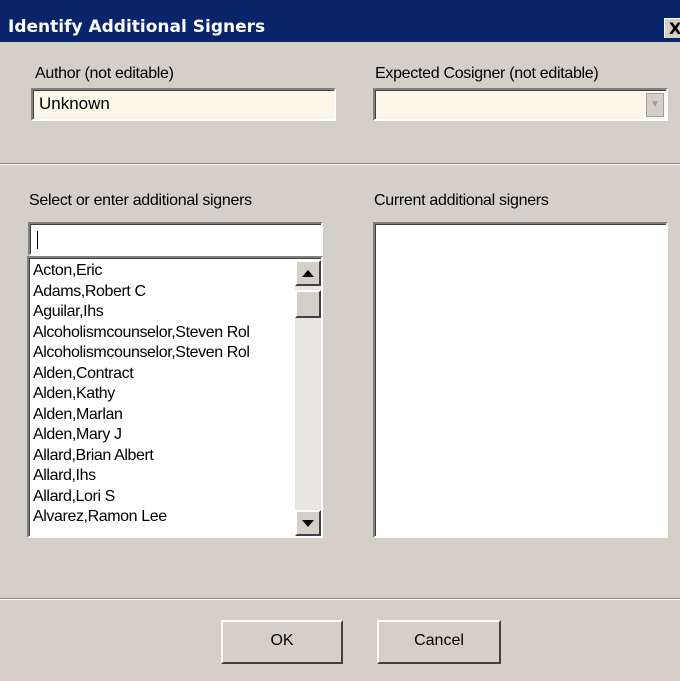 The width and height of the screenshot is (680, 681). I want to click on signer-list-item: Adams,Robert C, so click(164, 292).